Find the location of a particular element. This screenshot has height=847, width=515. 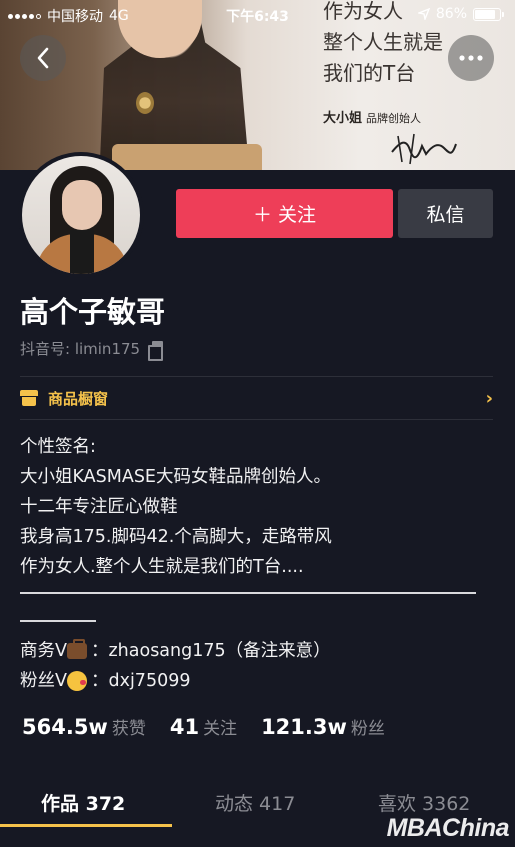

avatar is located at coordinates (81, 215).